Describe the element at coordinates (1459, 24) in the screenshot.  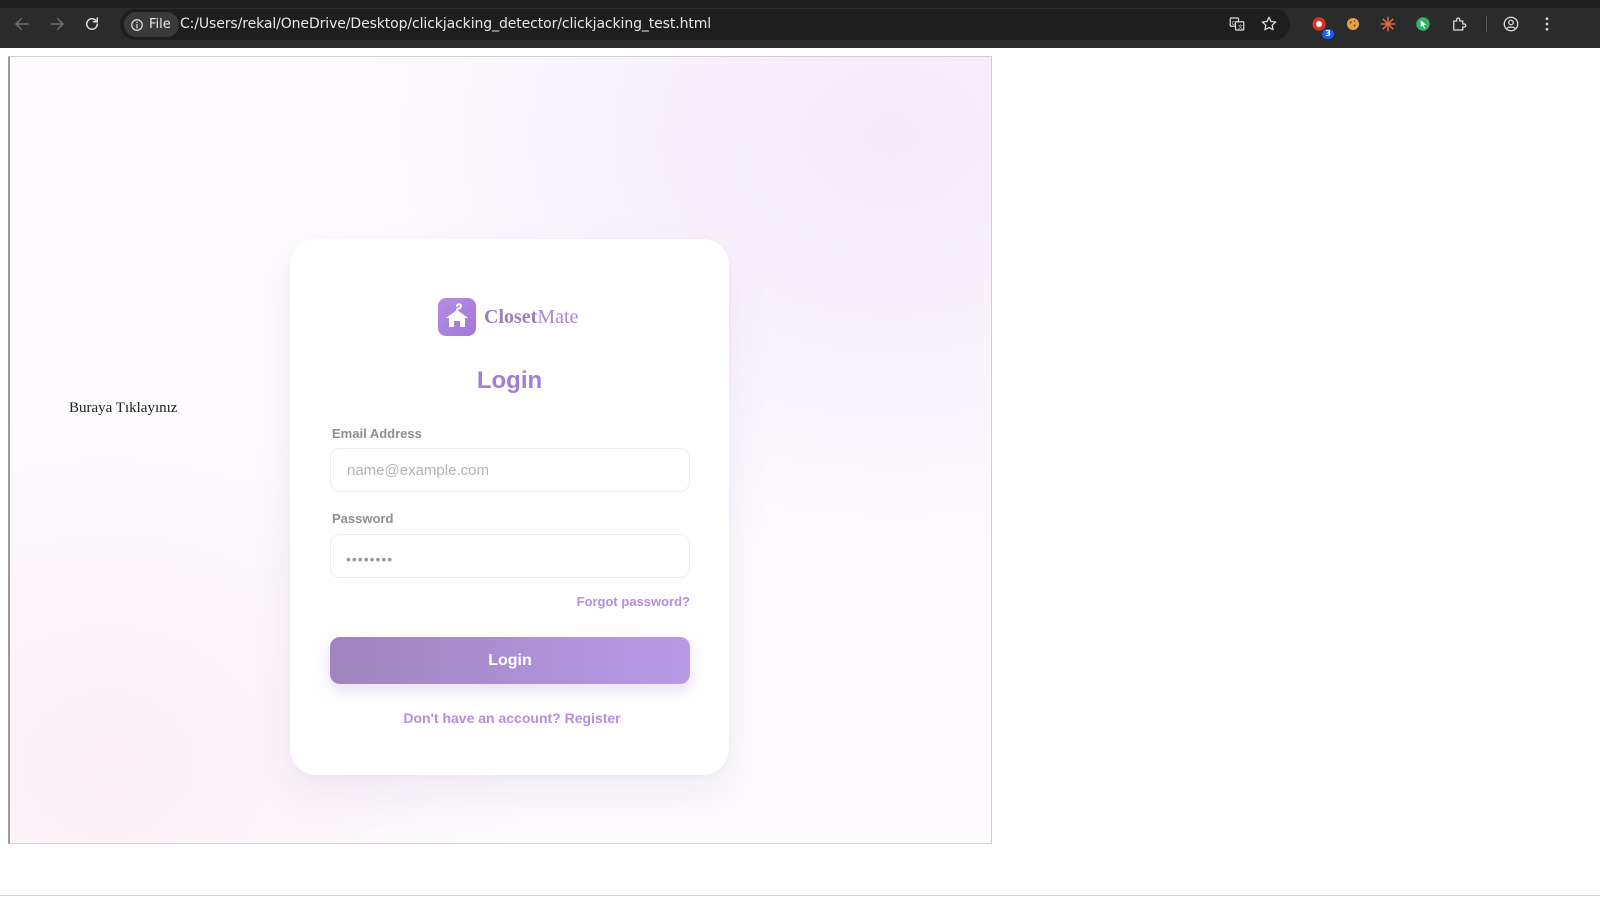
I see `puzzle-icon` at that location.